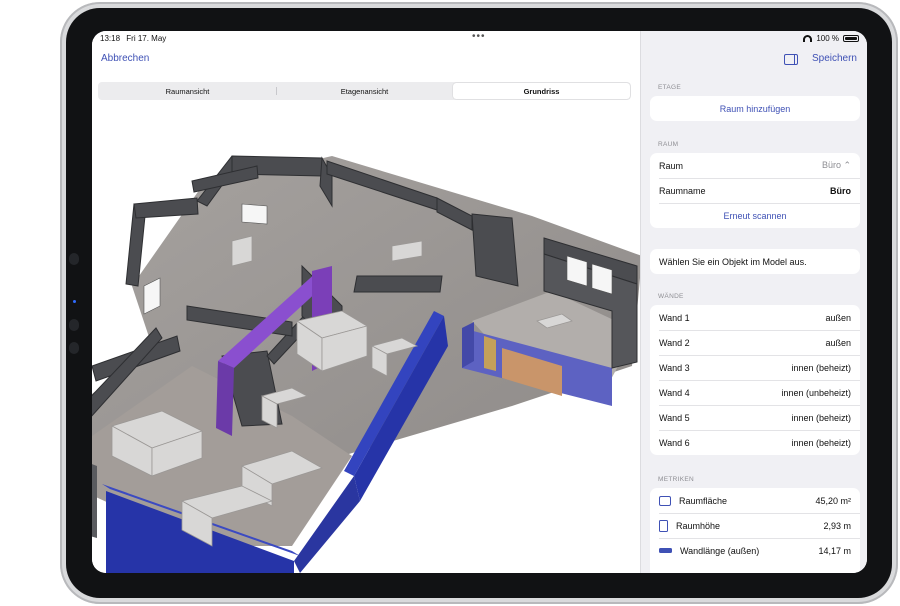  What do you see at coordinates (755, 367) in the screenshot?
I see `wall-row-3: Wand 3 innen (beheizt)` at bounding box center [755, 367].